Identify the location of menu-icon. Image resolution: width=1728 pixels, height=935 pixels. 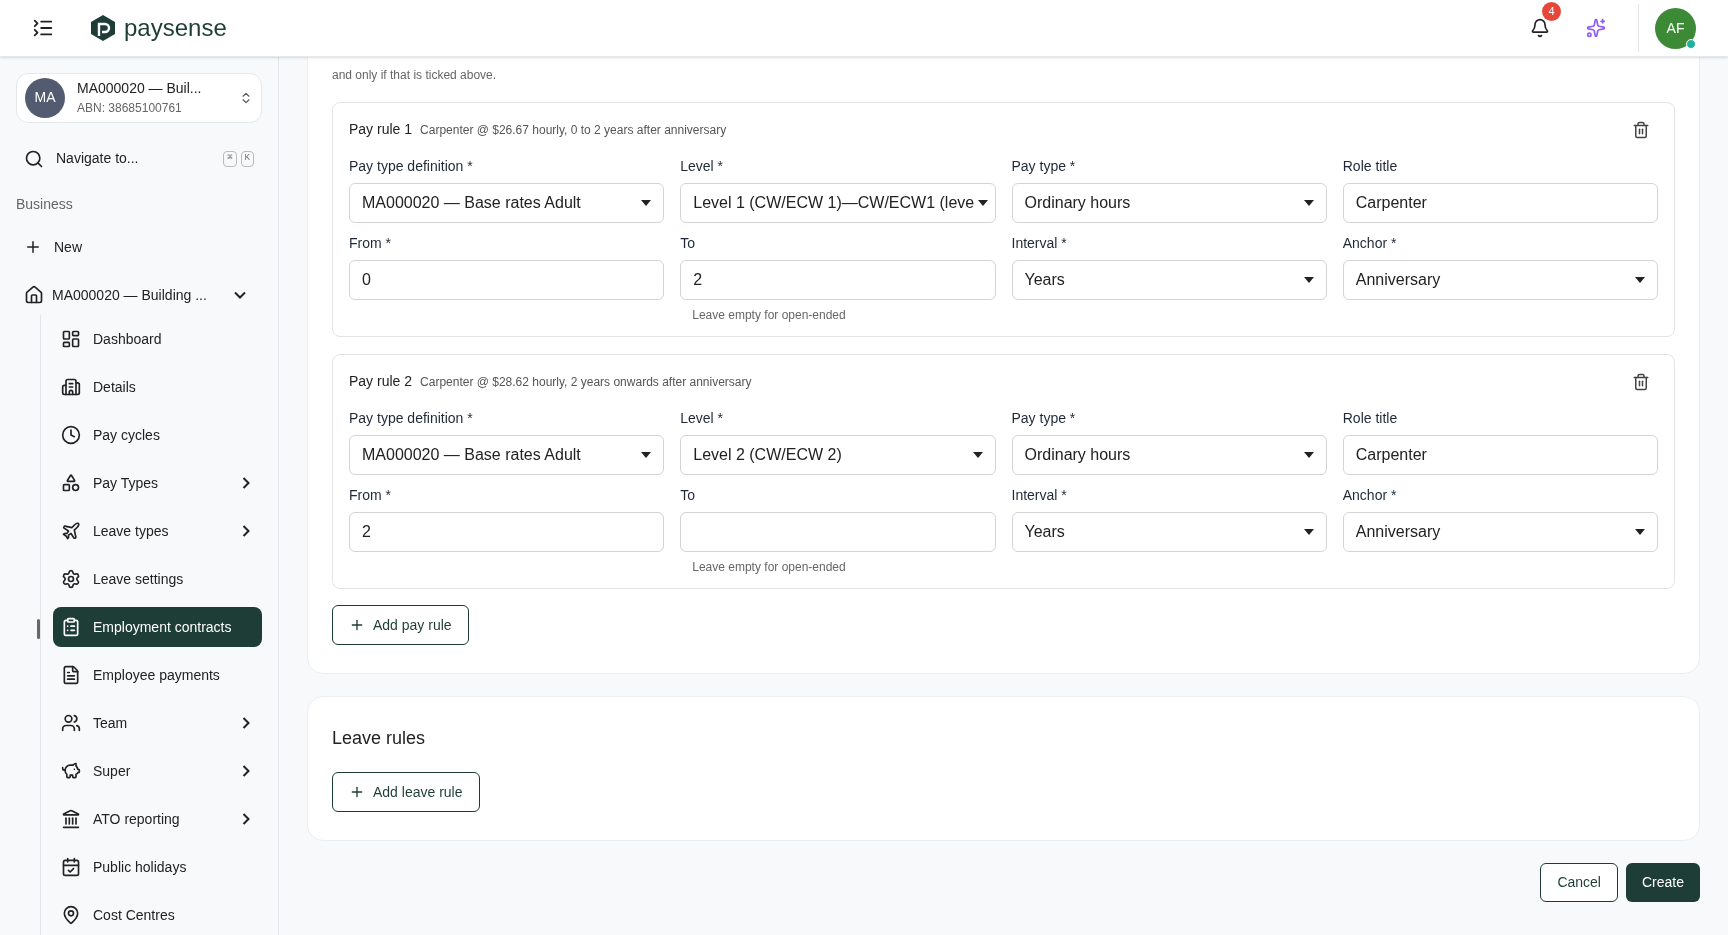
(43, 28).